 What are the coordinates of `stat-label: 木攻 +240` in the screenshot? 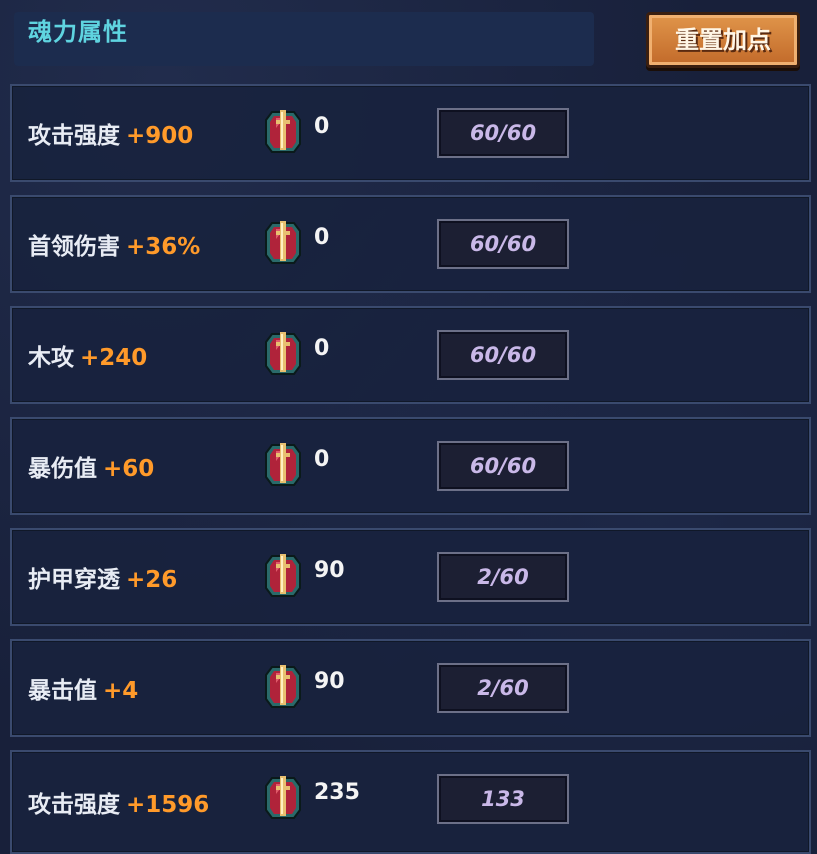 It's located at (87, 355).